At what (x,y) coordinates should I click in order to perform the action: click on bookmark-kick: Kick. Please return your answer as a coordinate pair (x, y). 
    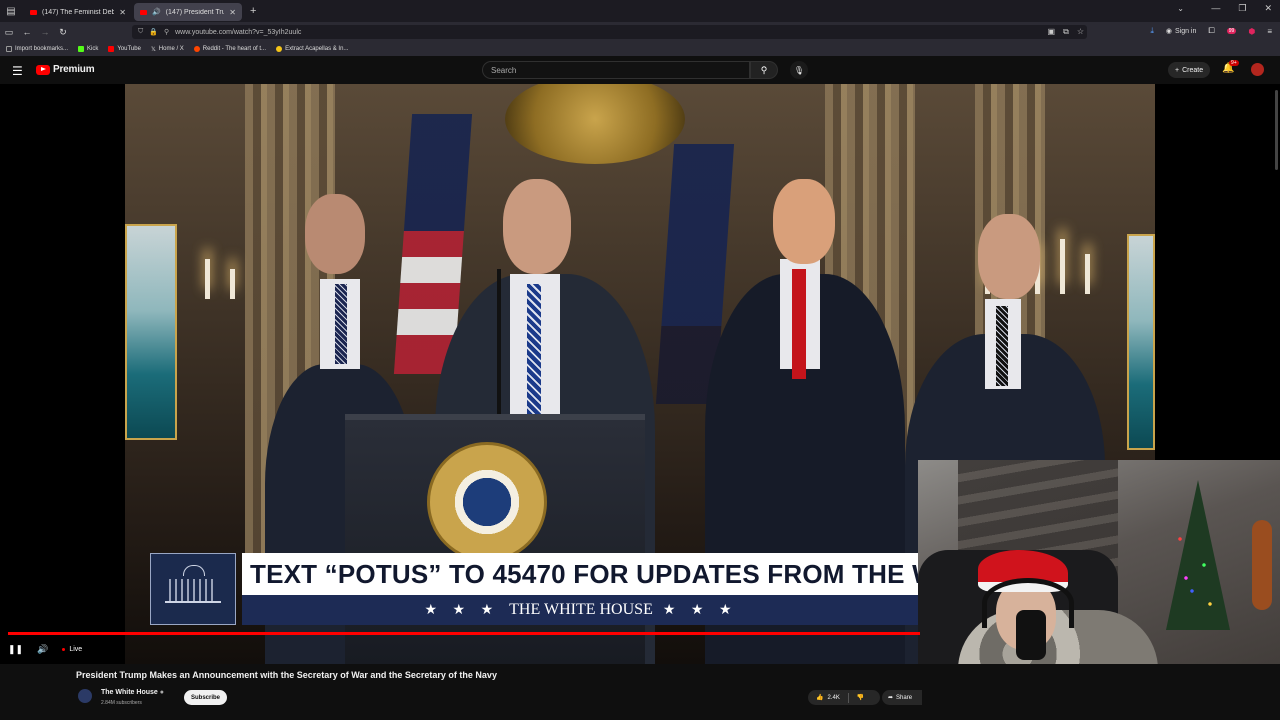
    Looking at the image, I should click on (88, 49).